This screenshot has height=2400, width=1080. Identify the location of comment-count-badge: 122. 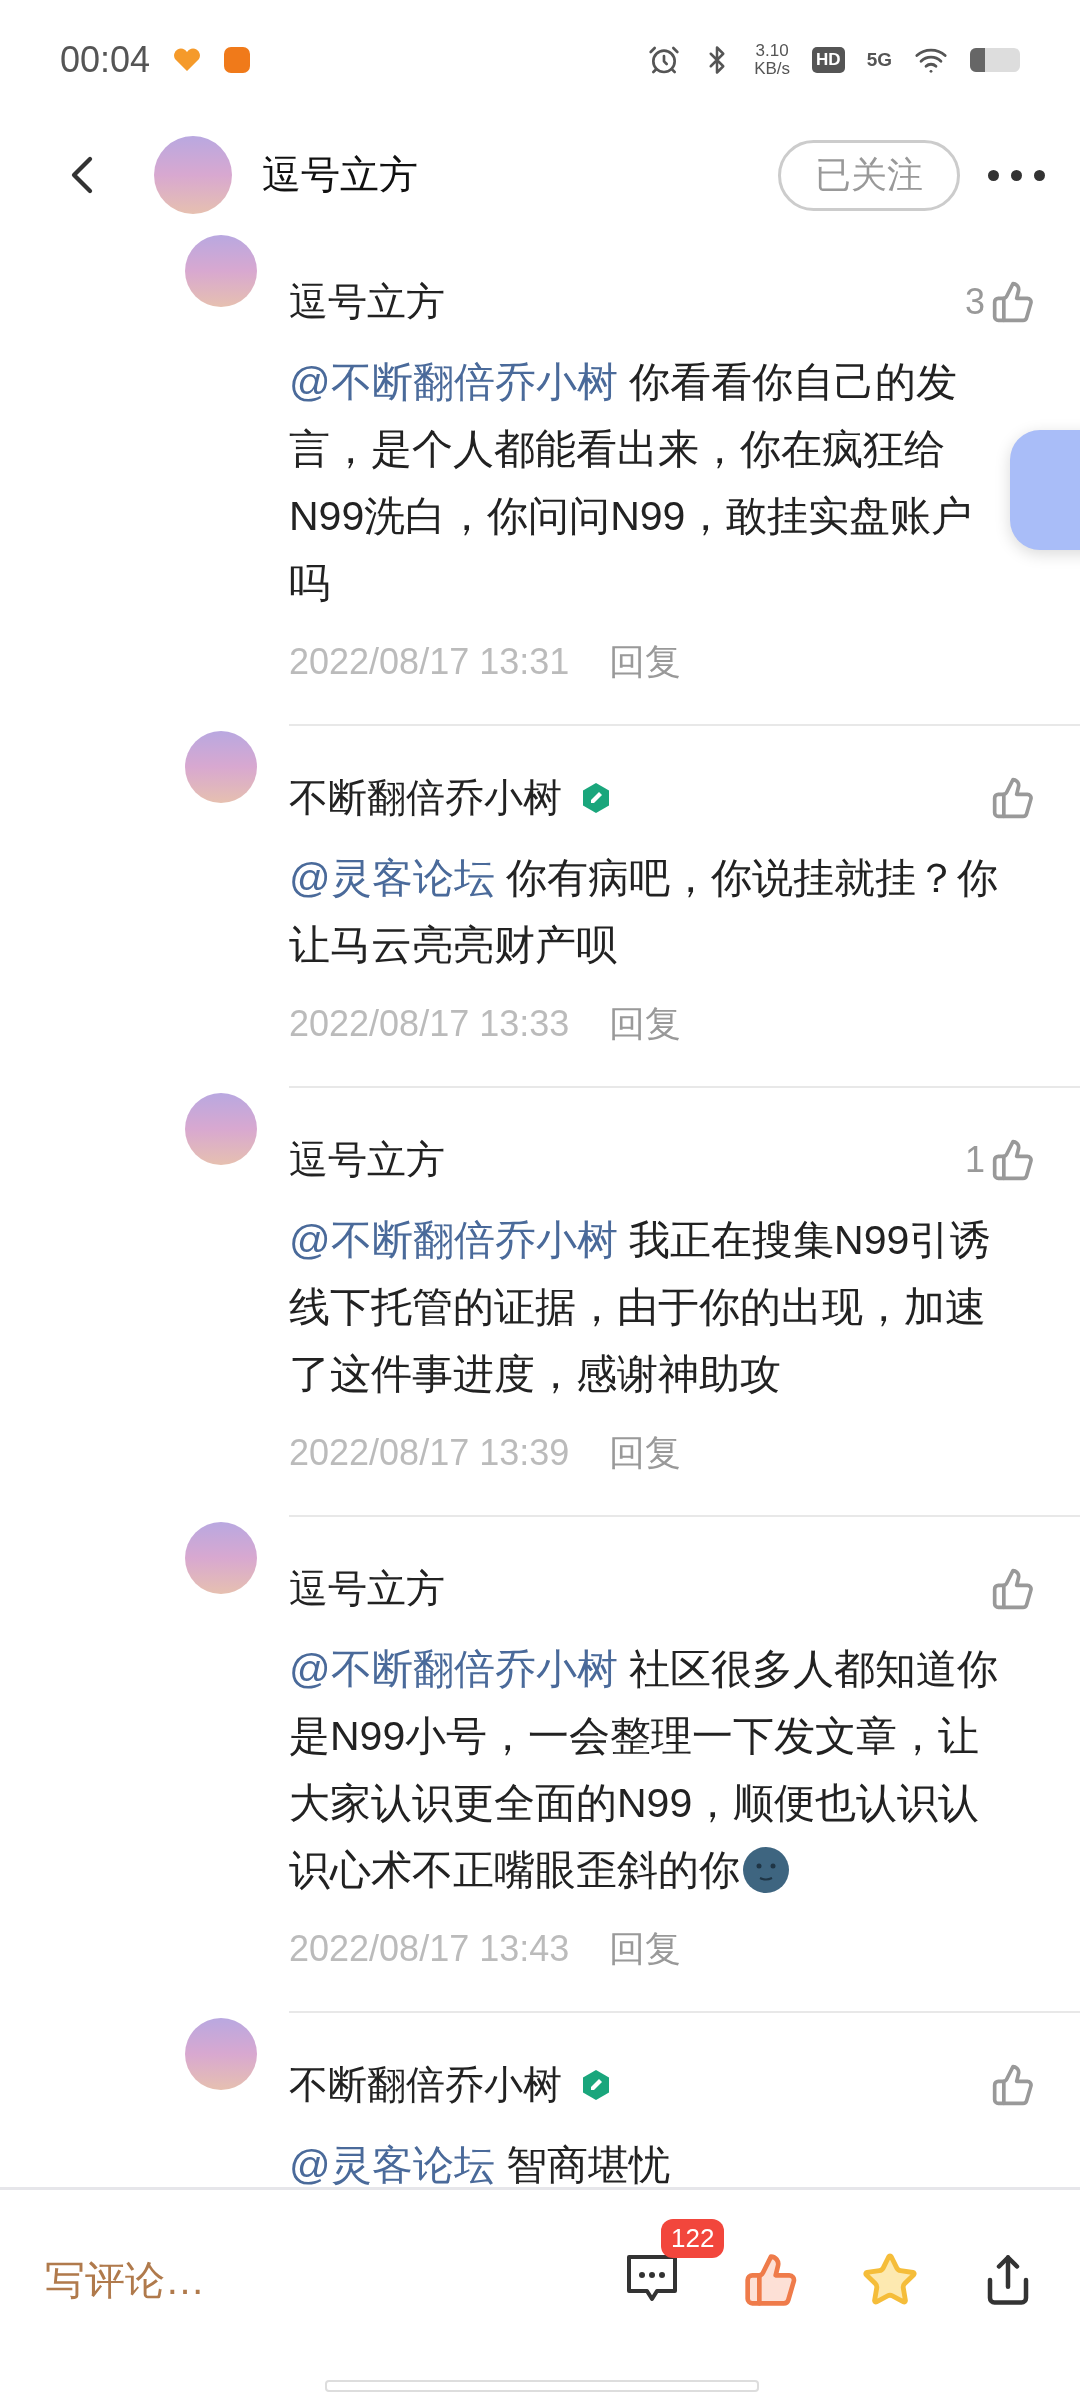
(693, 2238).